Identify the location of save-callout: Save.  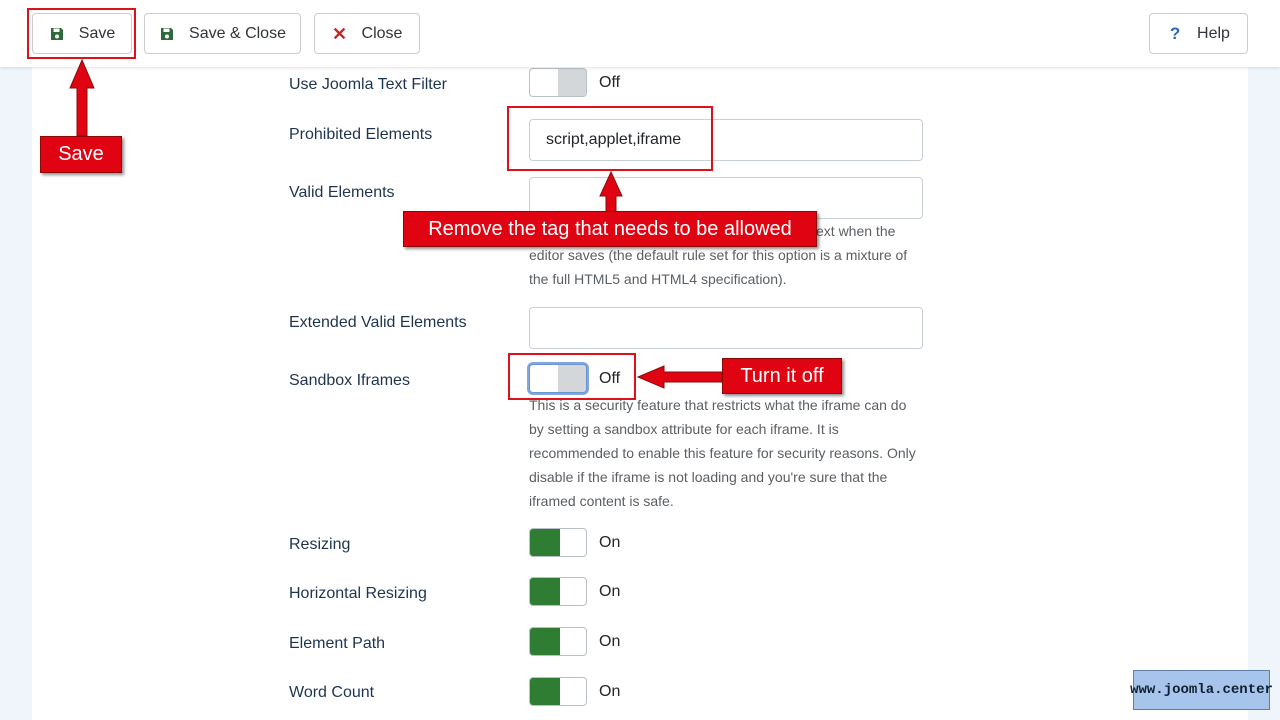
(81, 154).